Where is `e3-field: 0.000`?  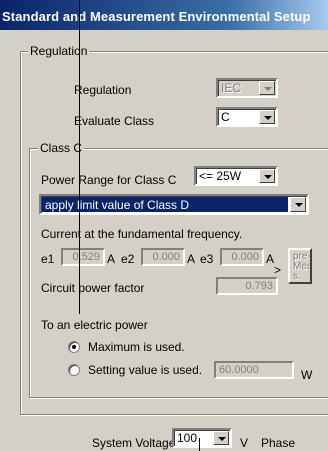
e3-field: 0.000 is located at coordinates (242, 257).